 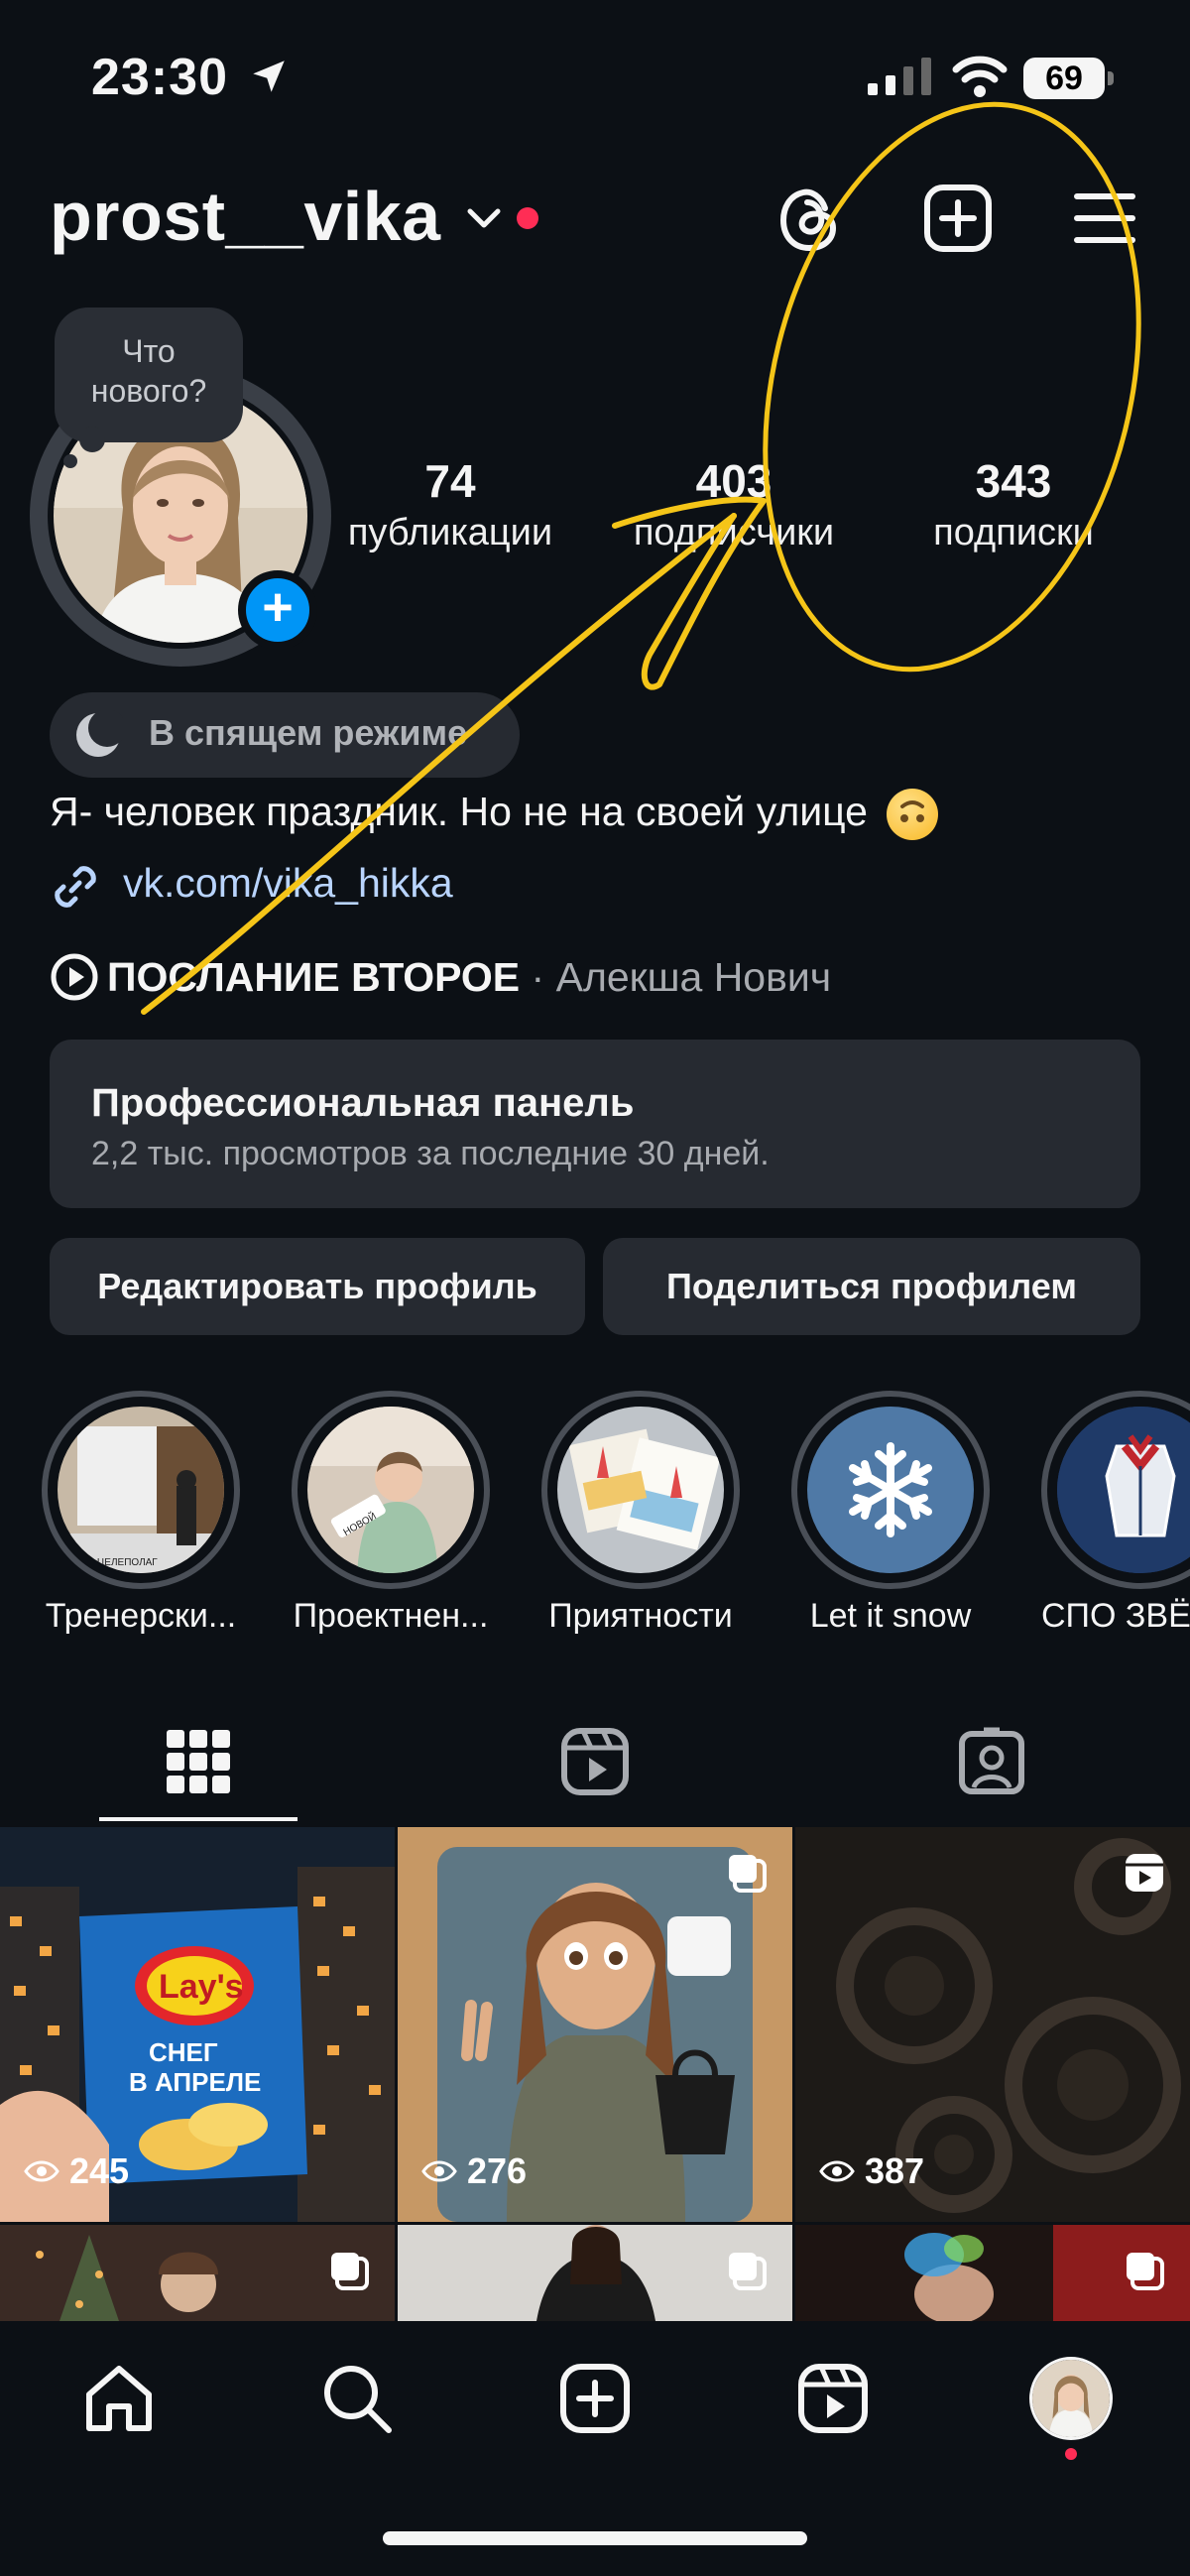 What do you see at coordinates (958, 218) in the screenshot?
I see `new-post-icon` at bounding box center [958, 218].